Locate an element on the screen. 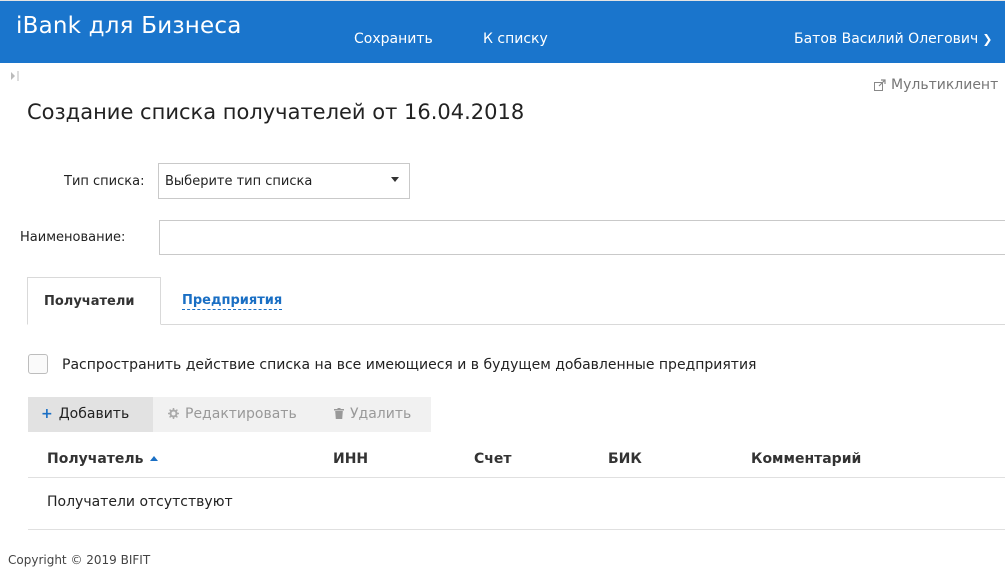  column-recipient-label: Получатель is located at coordinates (95, 459).